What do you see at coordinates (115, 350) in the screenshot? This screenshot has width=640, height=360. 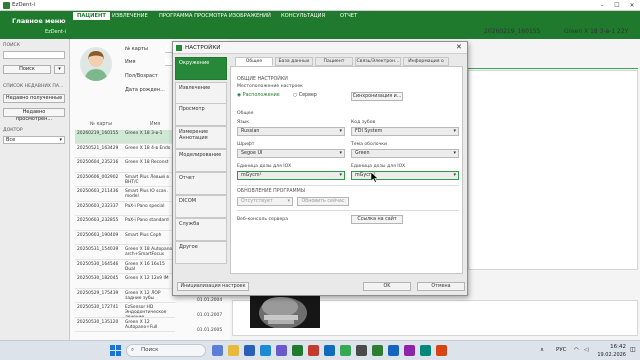 I see `windows-start-icon` at bounding box center [115, 350].